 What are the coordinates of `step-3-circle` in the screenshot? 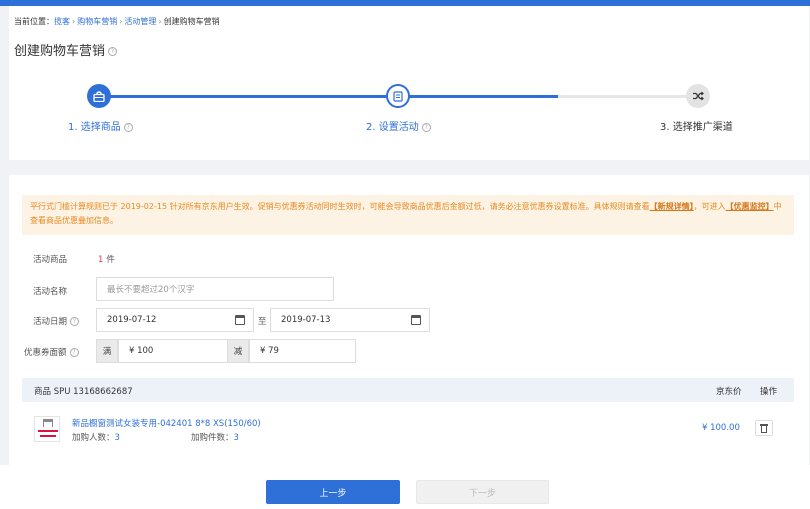 It's located at (698, 96).